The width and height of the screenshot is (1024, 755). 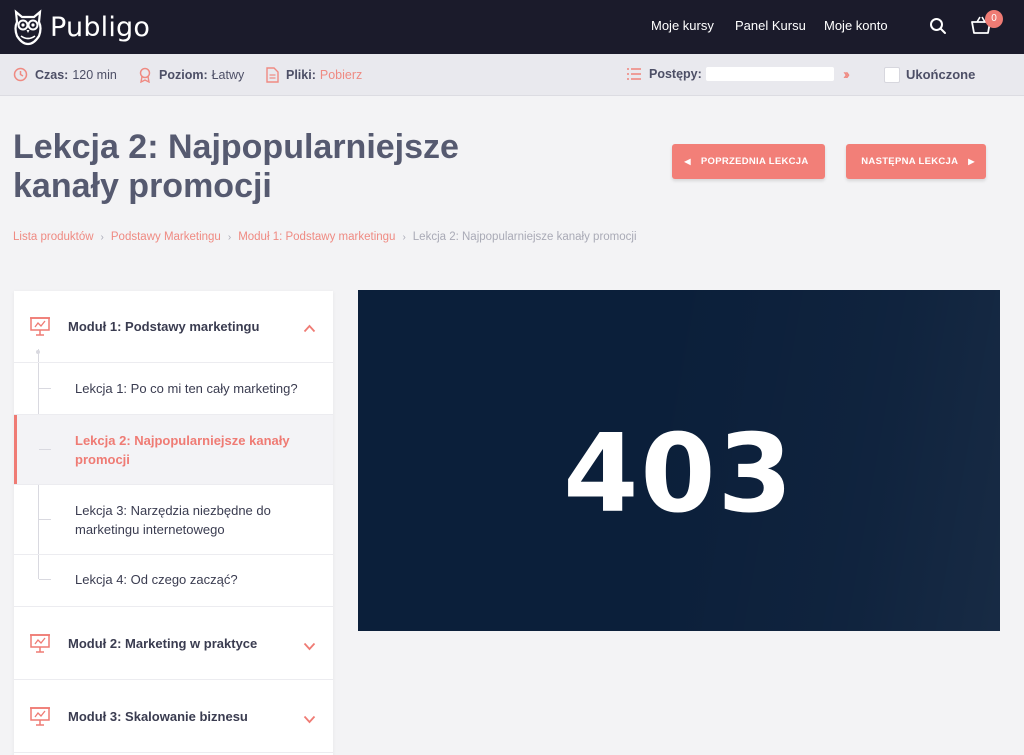 What do you see at coordinates (770, 25) in the screenshot?
I see `nav-course-panel: Panel Kursu` at bounding box center [770, 25].